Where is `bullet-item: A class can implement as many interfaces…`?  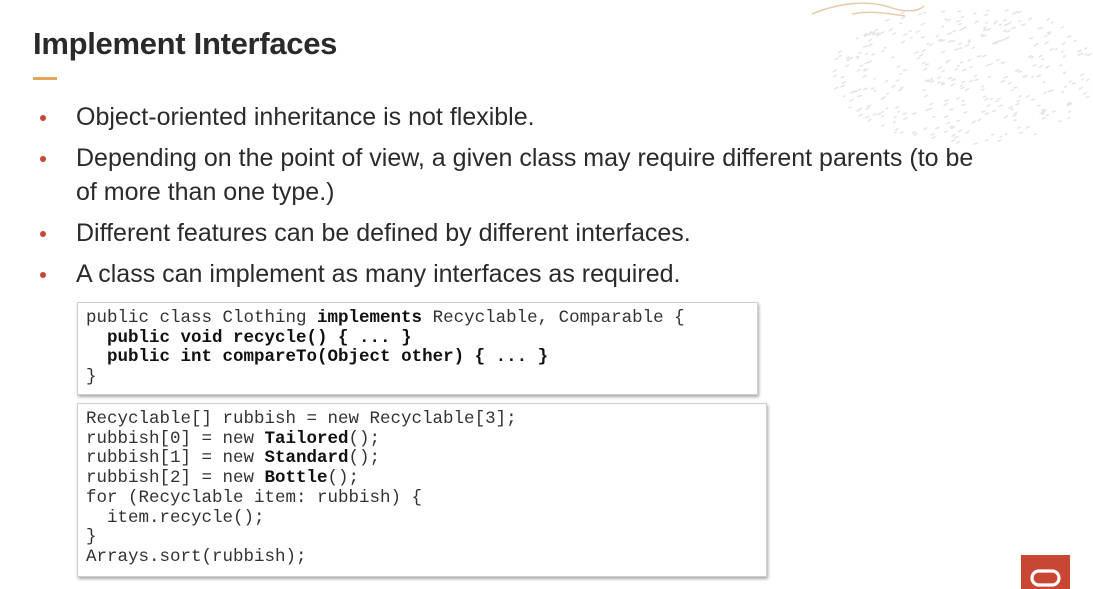 bullet-item: A class can implement as many interfaces… is located at coordinates (520, 274).